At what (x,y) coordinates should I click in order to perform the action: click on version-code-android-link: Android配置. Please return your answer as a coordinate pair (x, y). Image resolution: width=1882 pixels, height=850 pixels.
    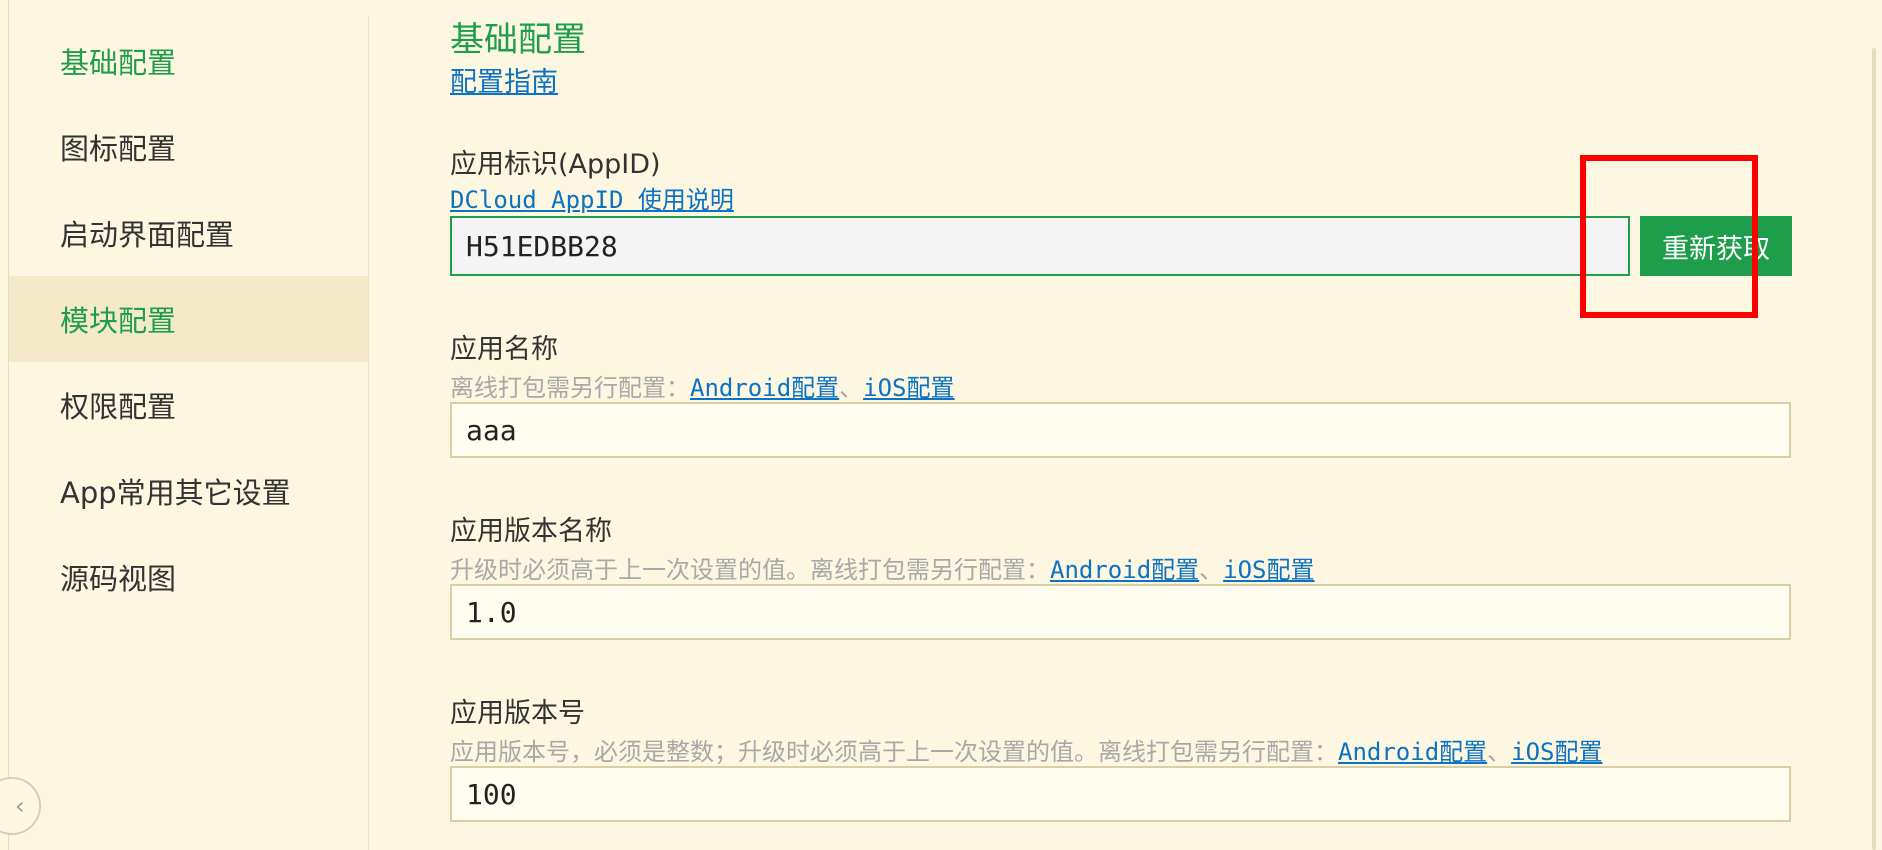
    Looking at the image, I should click on (1412, 752).